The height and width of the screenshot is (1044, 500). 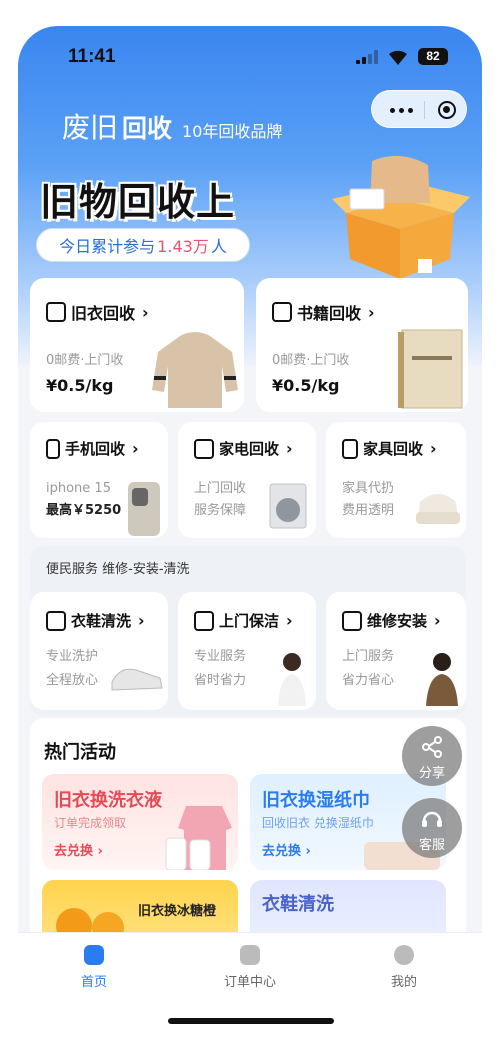 I want to click on laundry-service-line1: 专业洗护, so click(x=72, y=656).